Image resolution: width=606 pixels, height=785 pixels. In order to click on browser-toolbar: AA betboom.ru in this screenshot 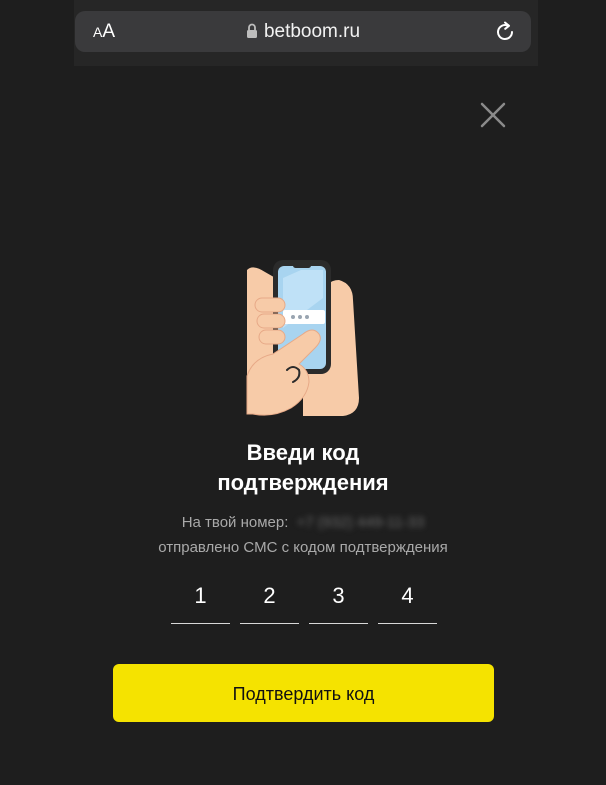, I will do `click(303, 33)`.